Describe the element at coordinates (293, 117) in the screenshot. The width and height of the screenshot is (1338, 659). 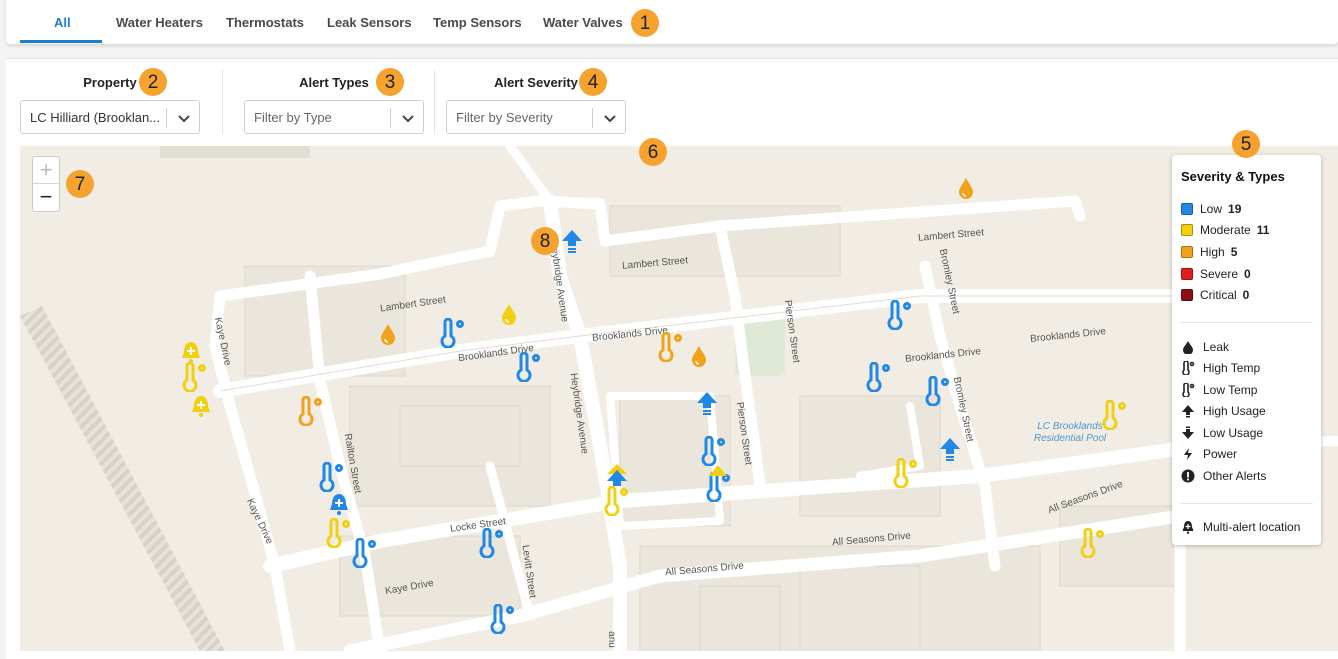
I see `alert-types-placeholder: Filter by Type` at that location.